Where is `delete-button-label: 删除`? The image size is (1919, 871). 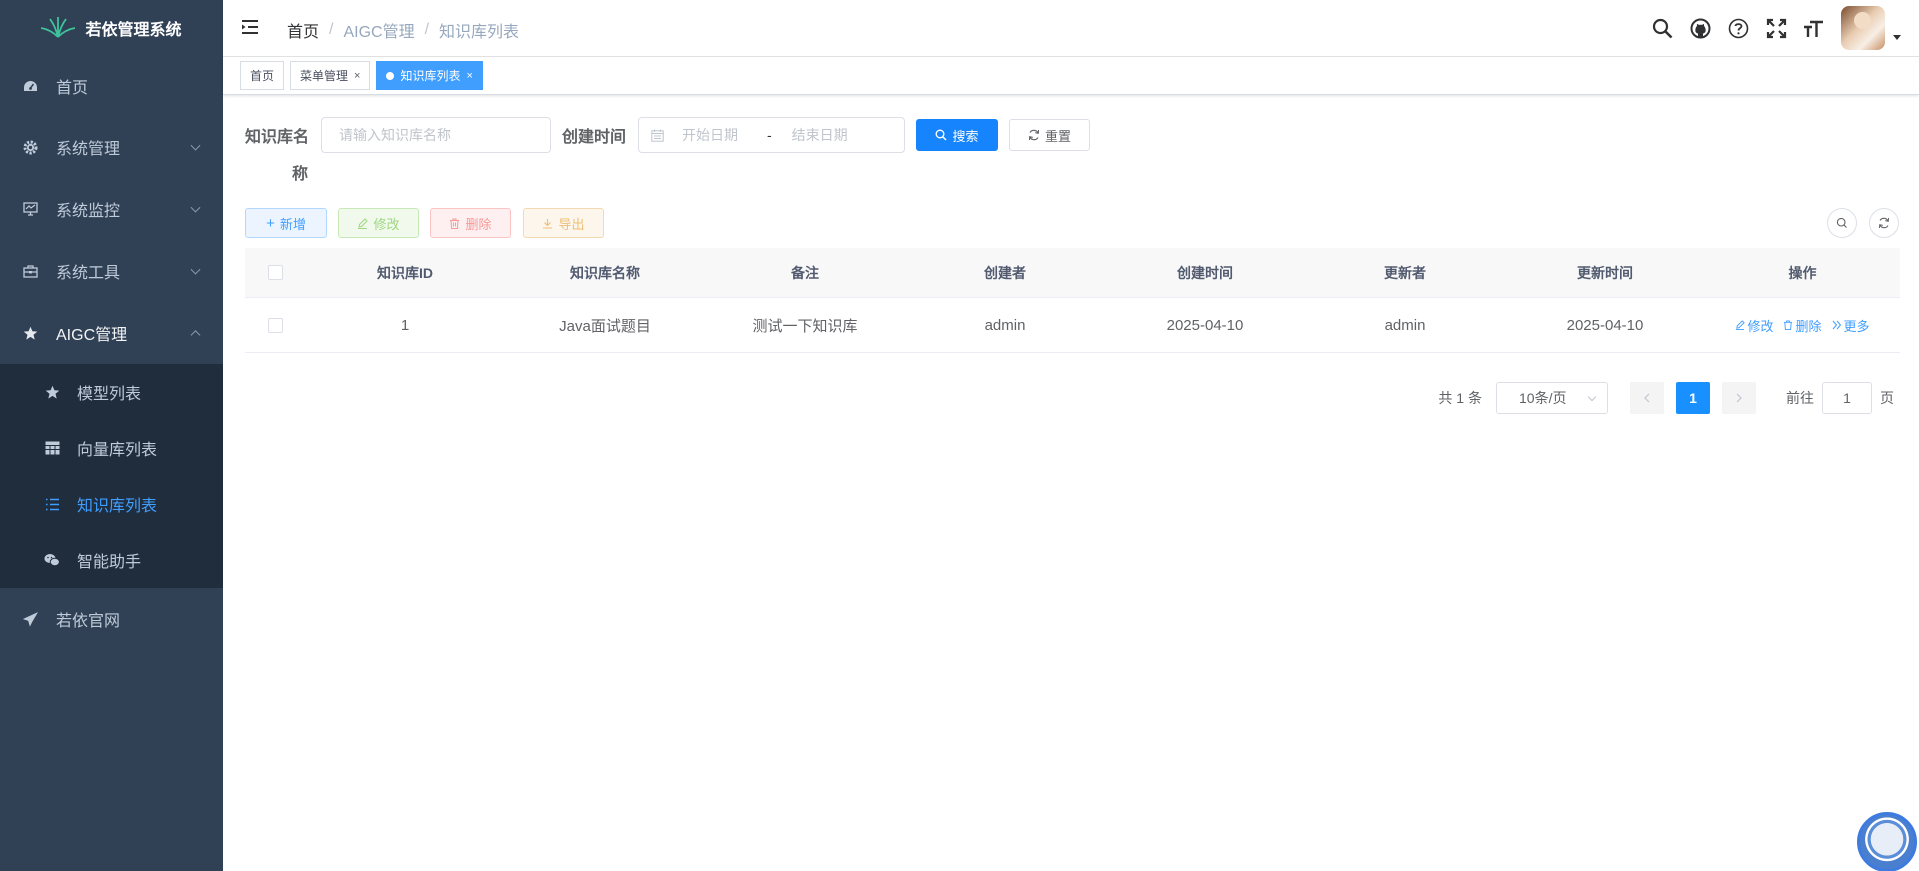
delete-button-label: 删除 is located at coordinates (478, 224).